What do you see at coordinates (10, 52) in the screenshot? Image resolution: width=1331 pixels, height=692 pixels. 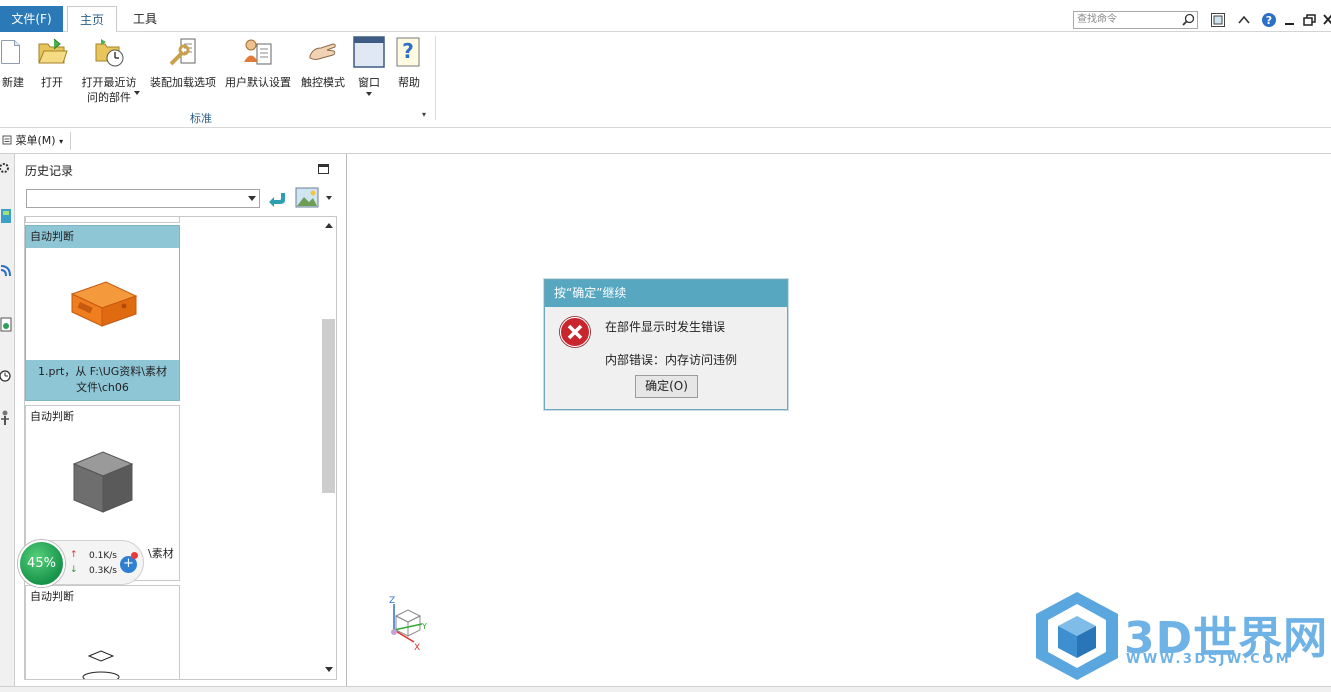 I see `new-file-icon` at bounding box center [10, 52].